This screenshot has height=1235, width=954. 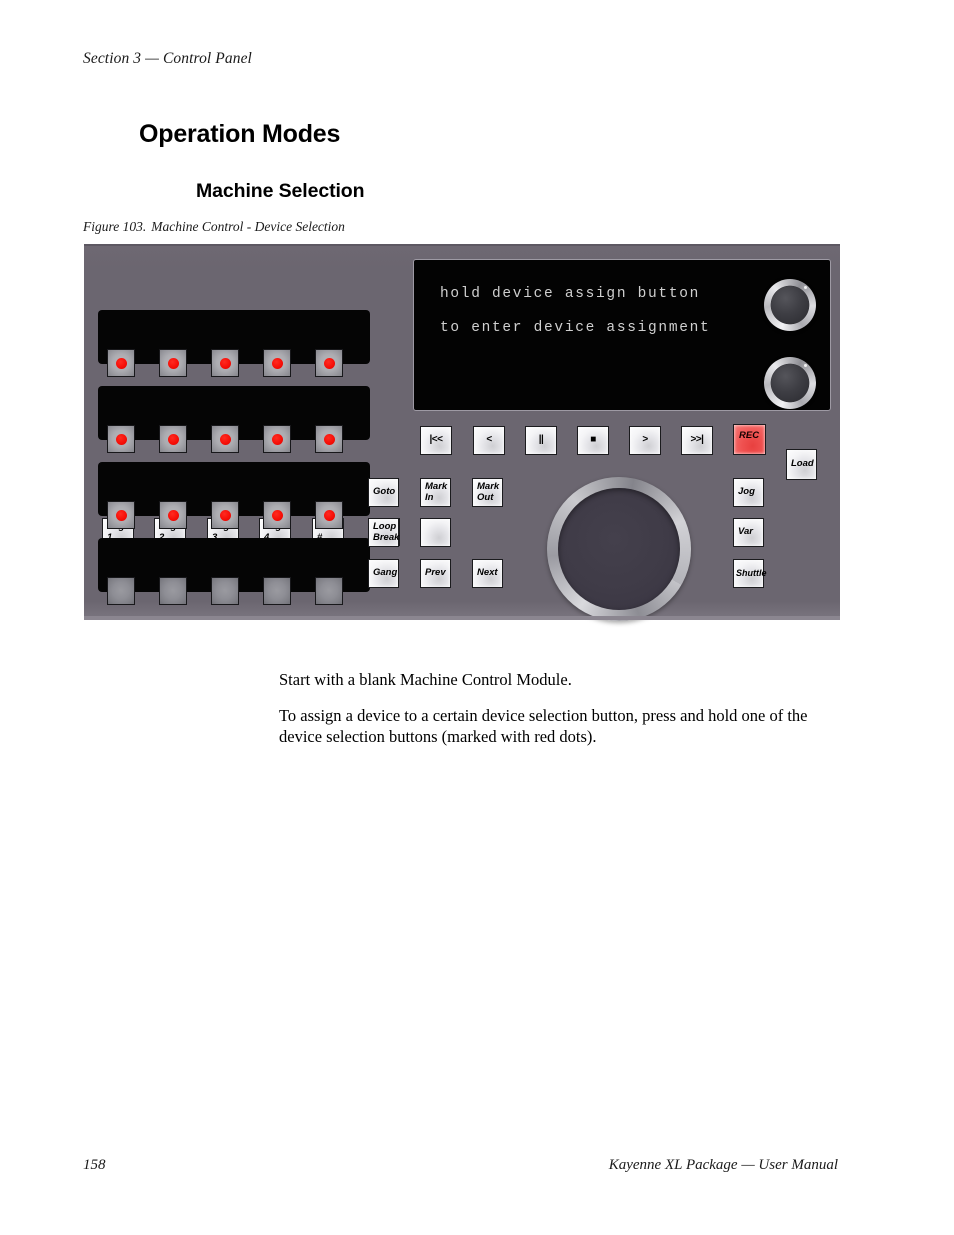 What do you see at coordinates (115, 226) in the screenshot?
I see `figure-caption-number: Figure 103.` at bounding box center [115, 226].